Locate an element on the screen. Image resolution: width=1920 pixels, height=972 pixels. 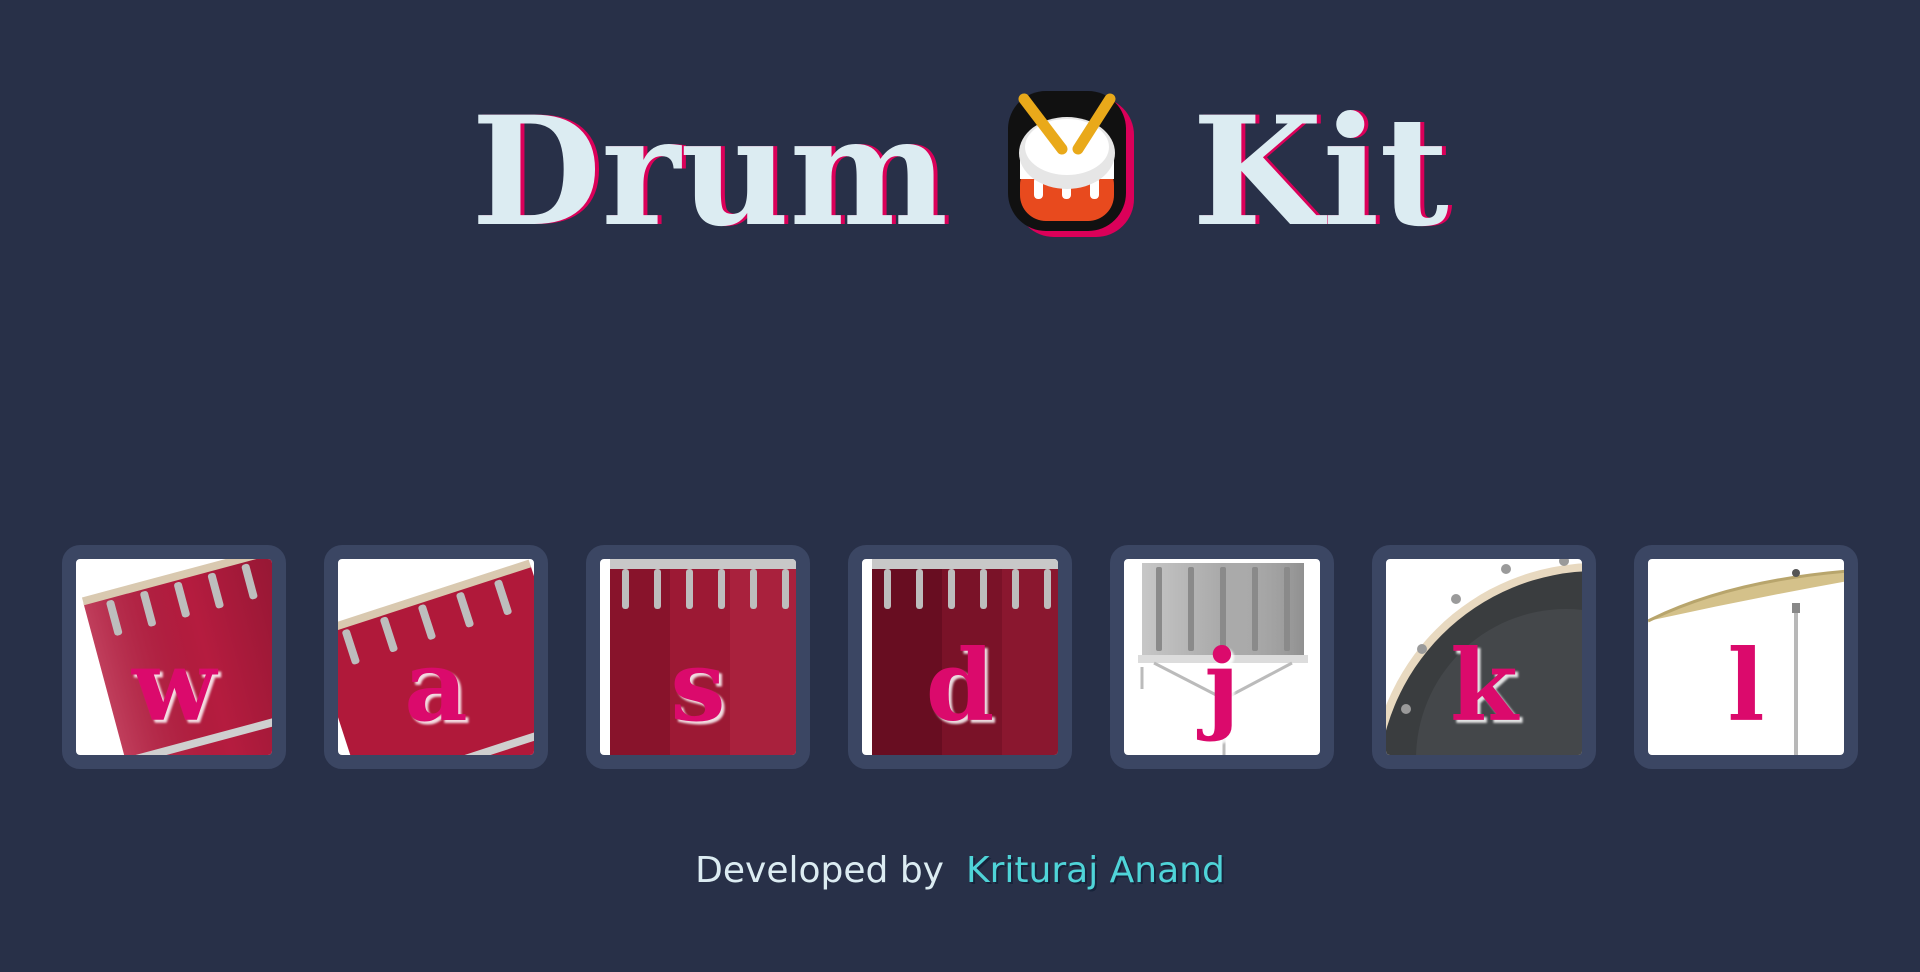
drum-pad-l: l is located at coordinates (1746, 657).